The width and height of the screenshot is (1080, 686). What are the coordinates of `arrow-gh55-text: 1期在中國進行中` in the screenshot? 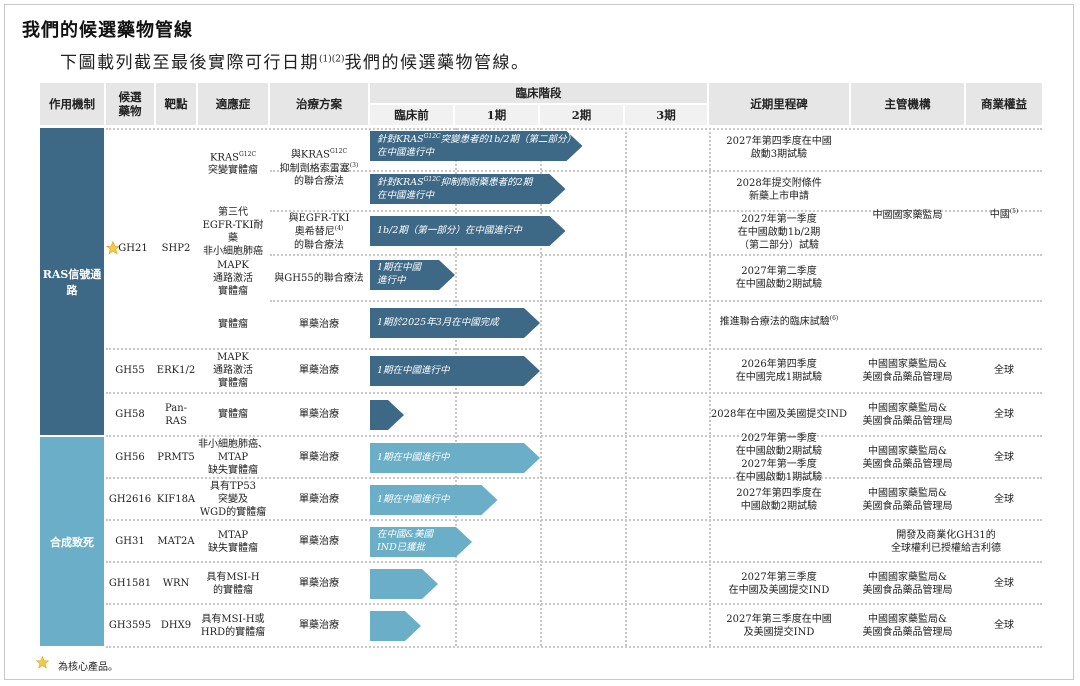 It's located at (413, 371).